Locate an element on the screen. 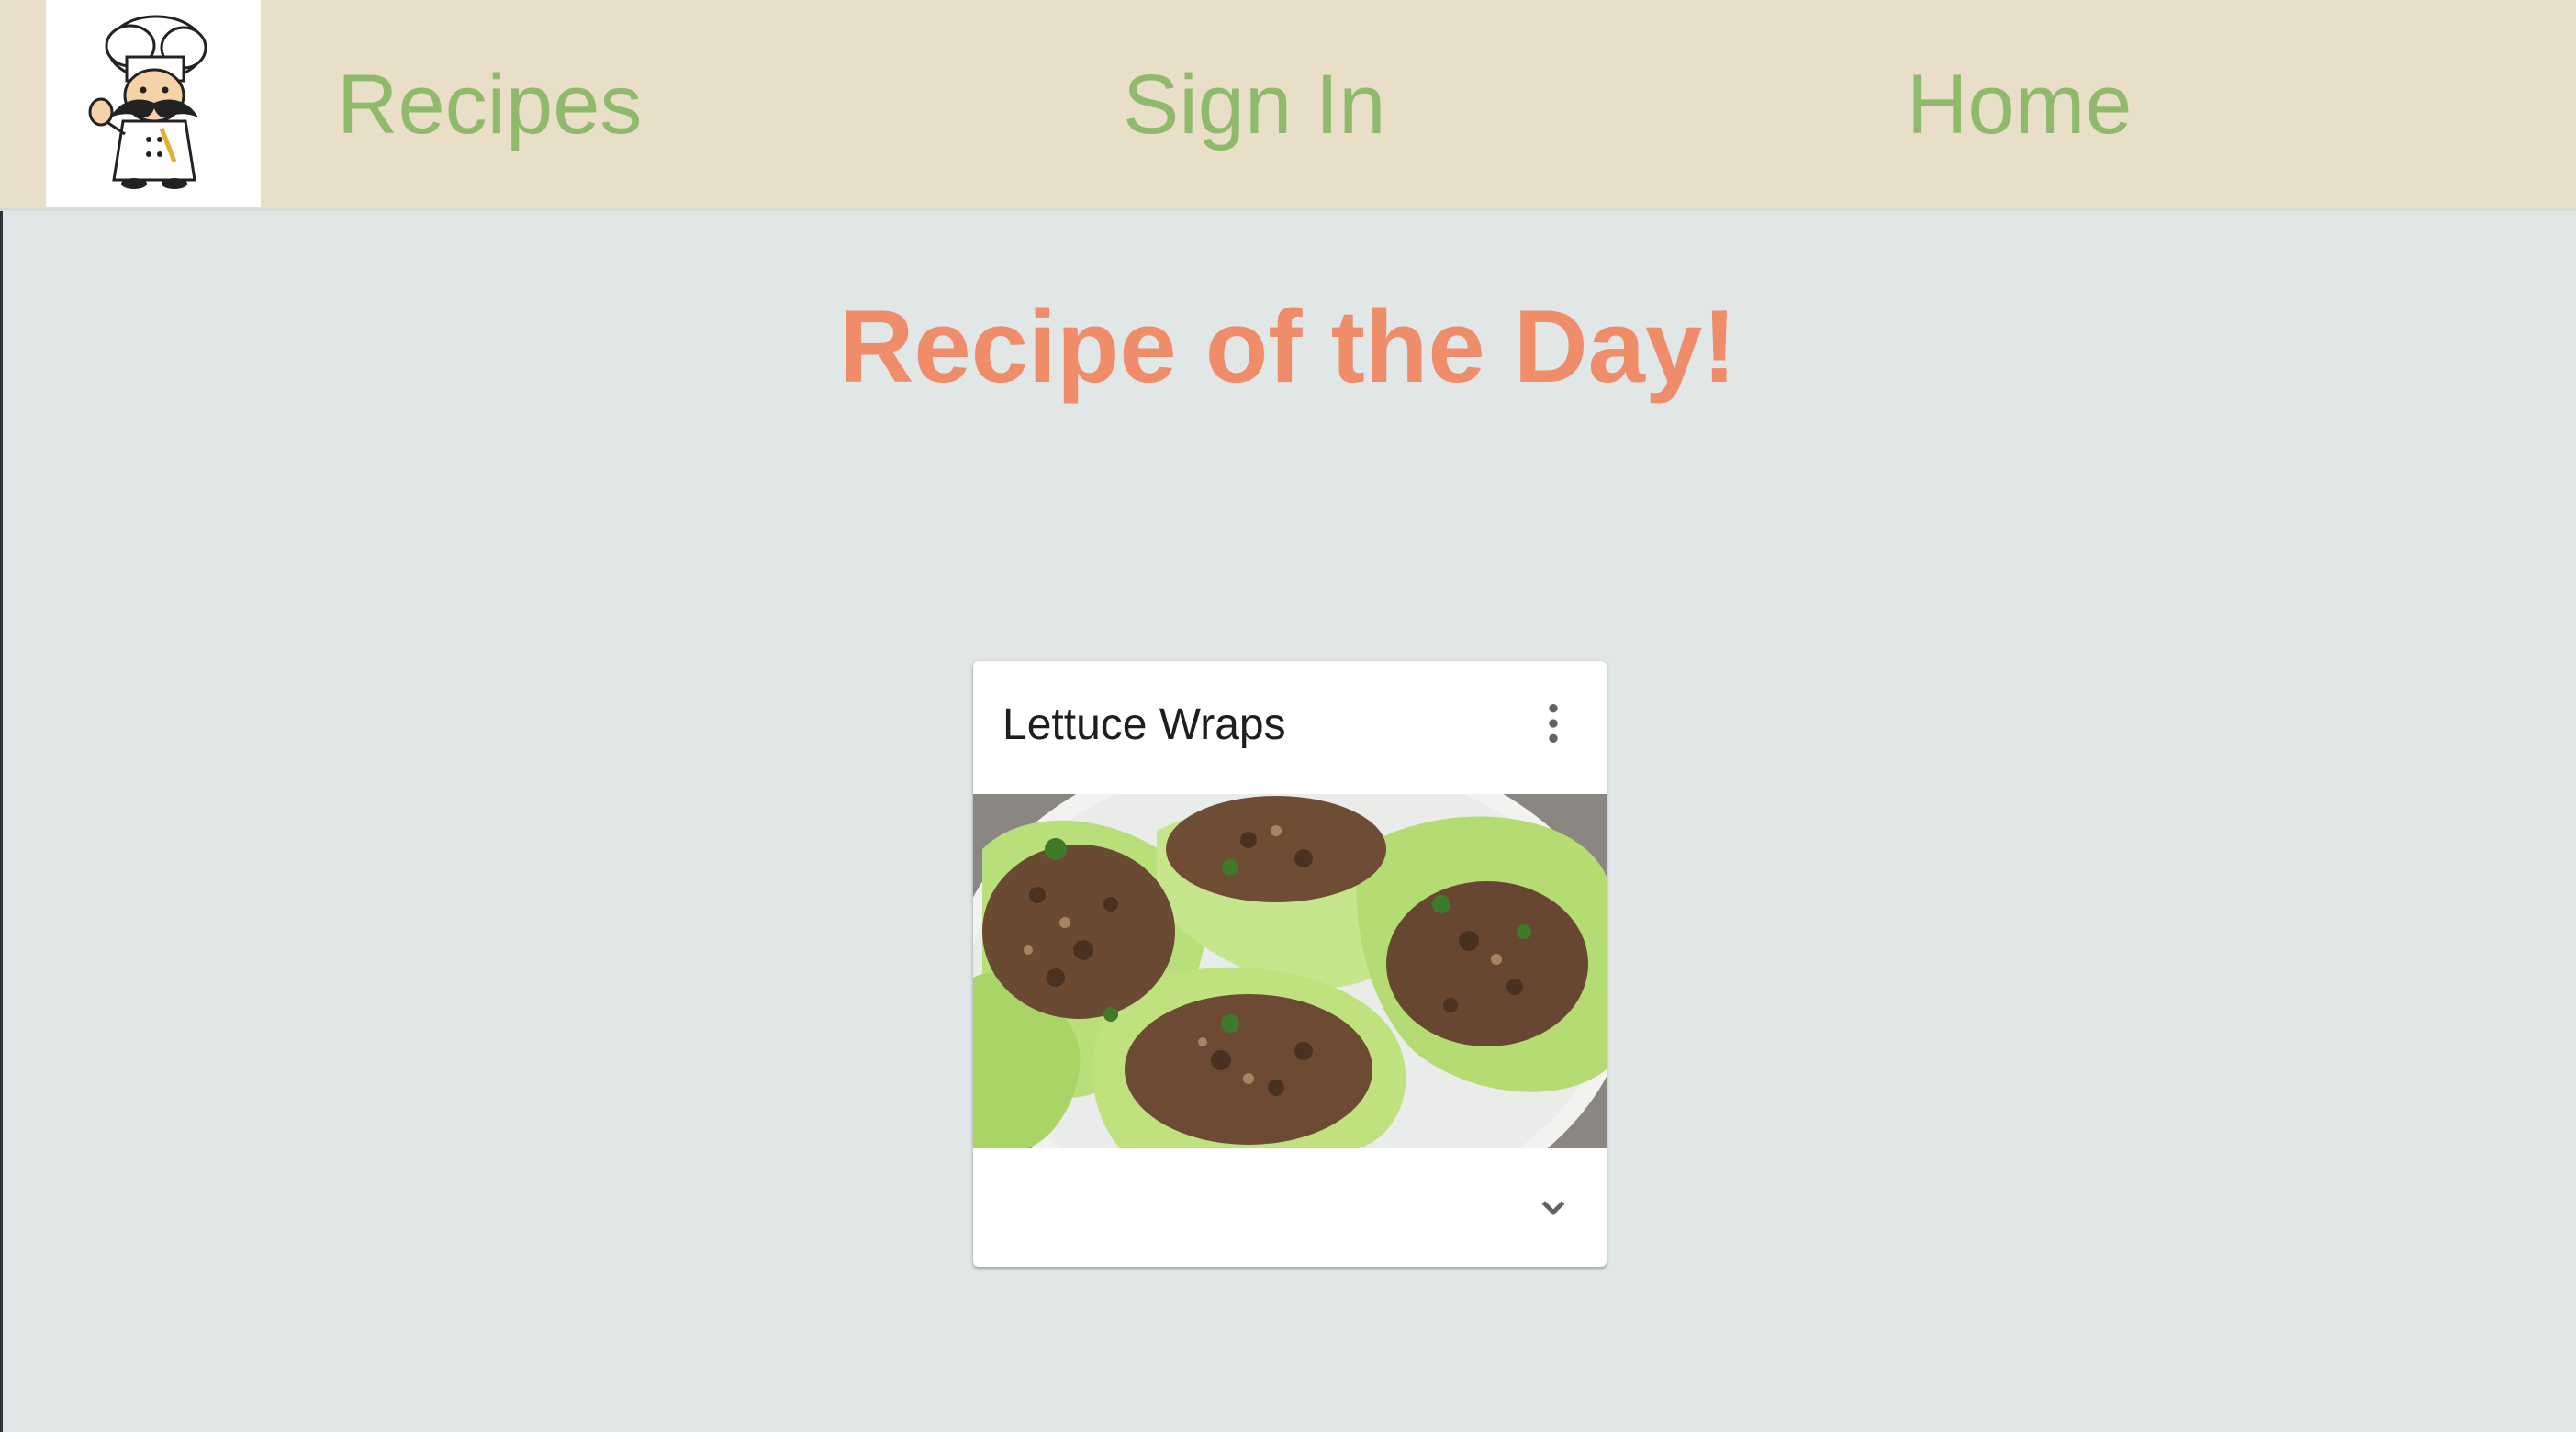 Image resolution: width=2576 pixels, height=1432 pixels. nav-home-link: Home is located at coordinates (2019, 104).